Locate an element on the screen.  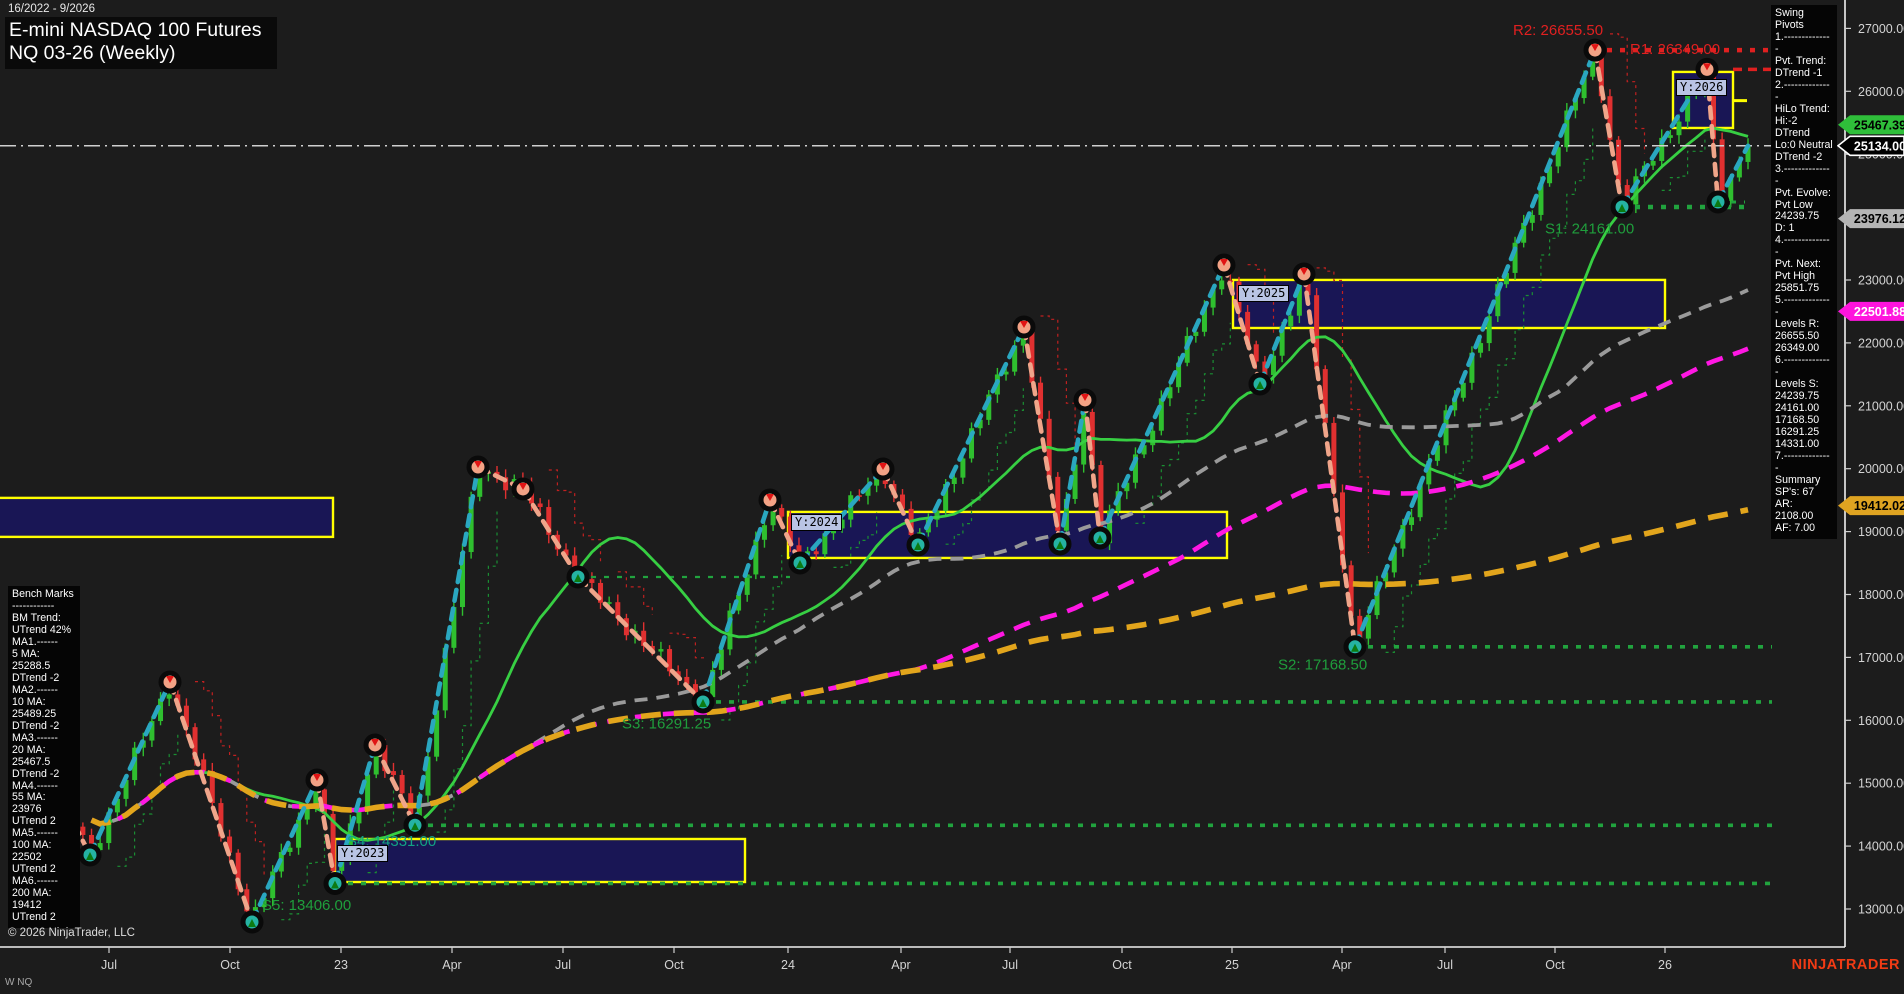
price-axis-label: 22000.00 is located at coordinates (1881, 343).